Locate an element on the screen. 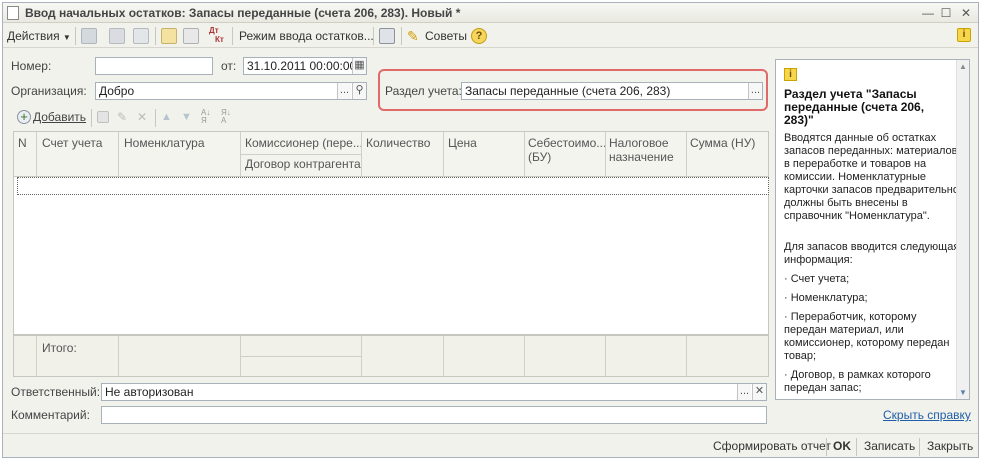 This screenshot has width=981, height=460. help-bullet: · Счет учета; is located at coordinates (817, 279).